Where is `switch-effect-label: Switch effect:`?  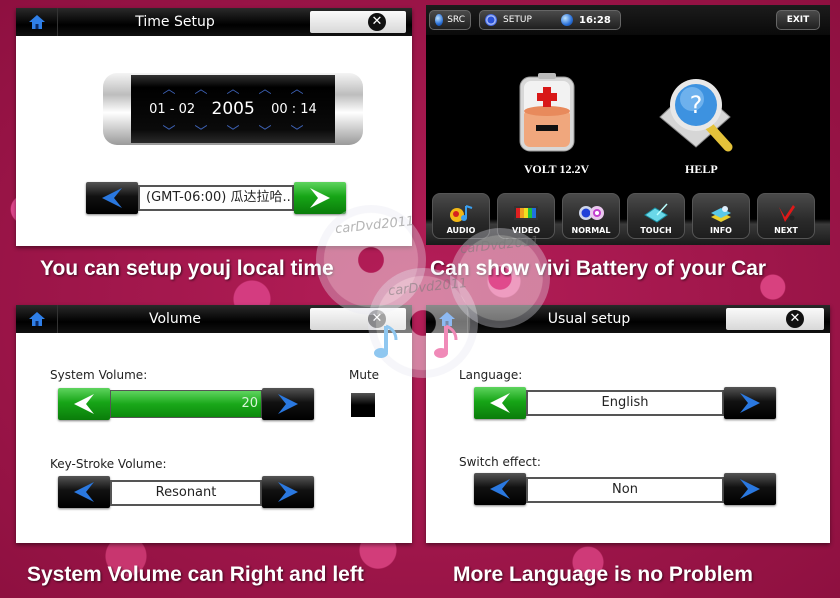
switch-effect-label: Switch effect: is located at coordinates (500, 462).